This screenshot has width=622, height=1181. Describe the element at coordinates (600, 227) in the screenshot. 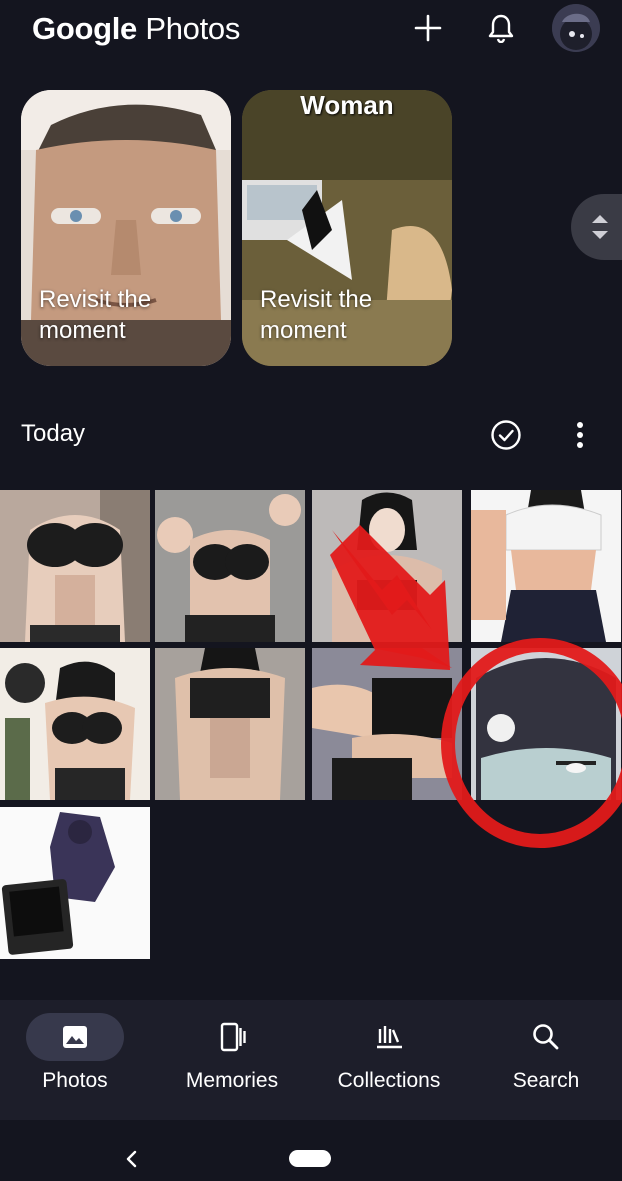

I see `scroll-arrows-icon` at that location.